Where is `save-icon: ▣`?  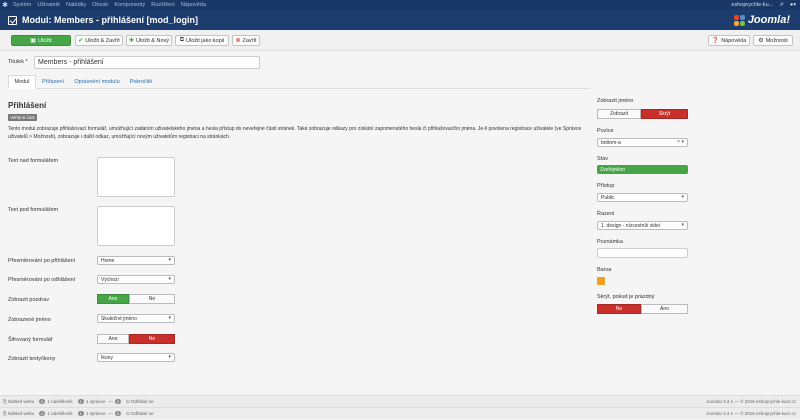 save-icon: ▣ is located at coordinates (33, 41).